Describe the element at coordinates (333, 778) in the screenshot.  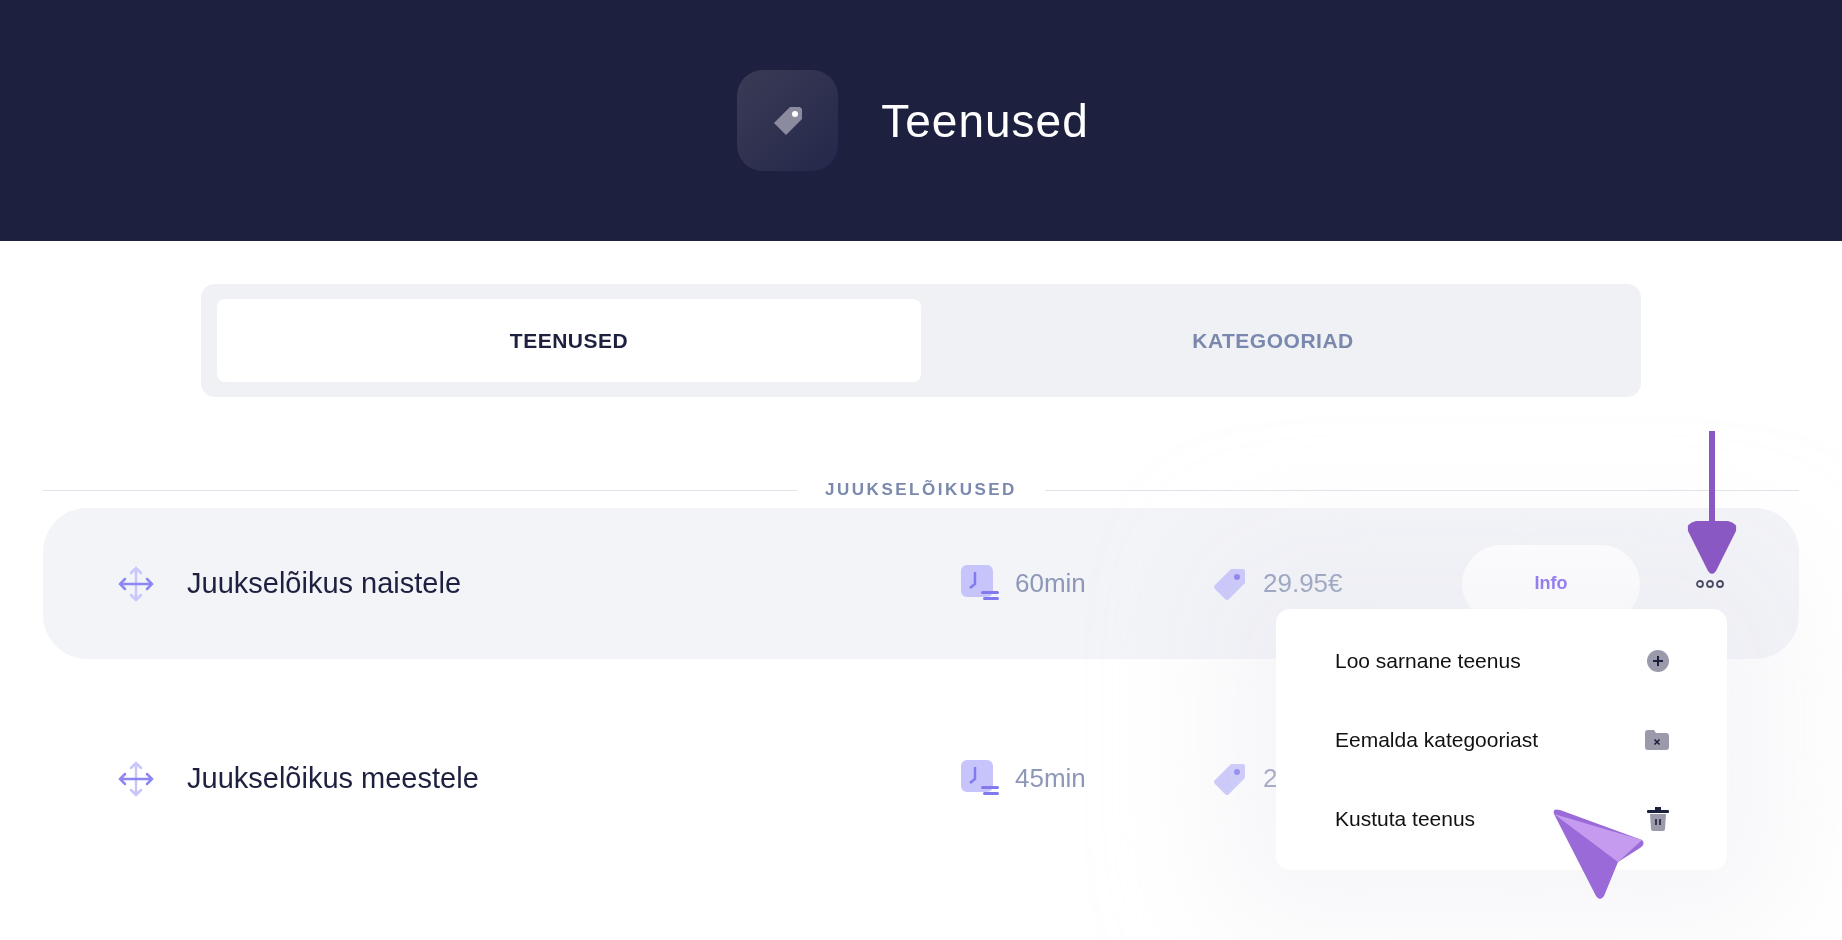
I see `service-name: Juukselõikus meestele` at that location.